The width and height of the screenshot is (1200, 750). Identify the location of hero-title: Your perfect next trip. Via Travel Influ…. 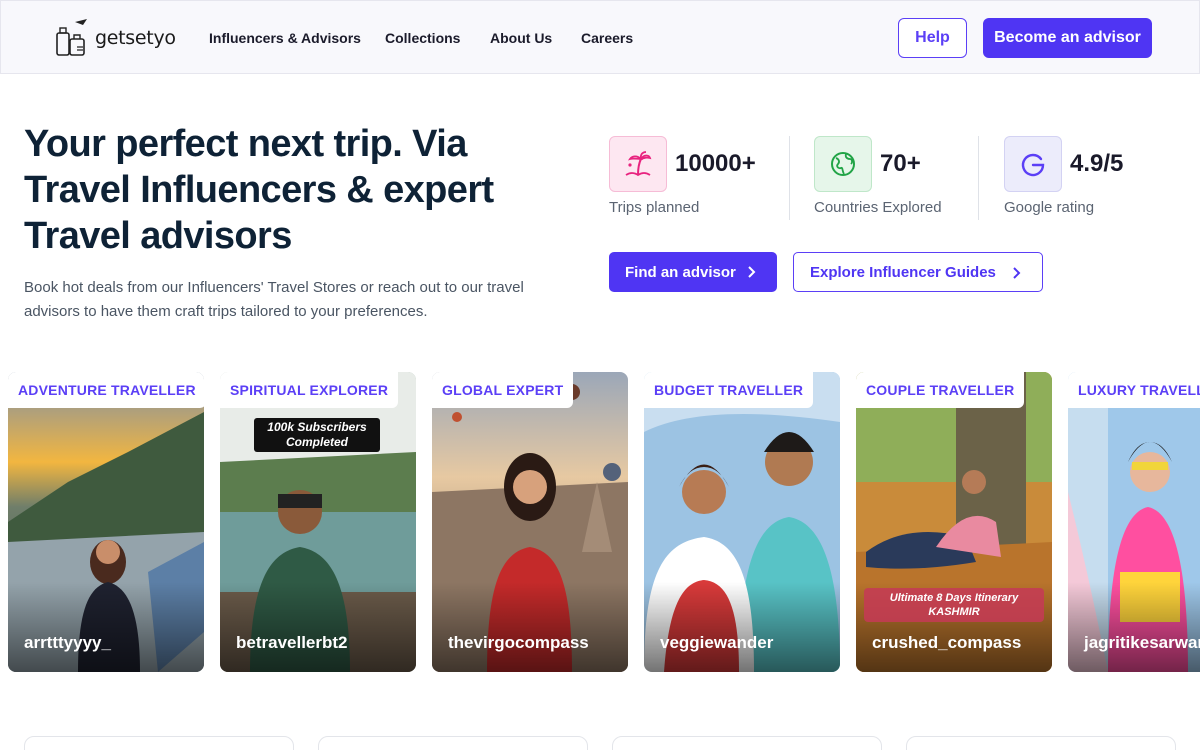
(259, 190).